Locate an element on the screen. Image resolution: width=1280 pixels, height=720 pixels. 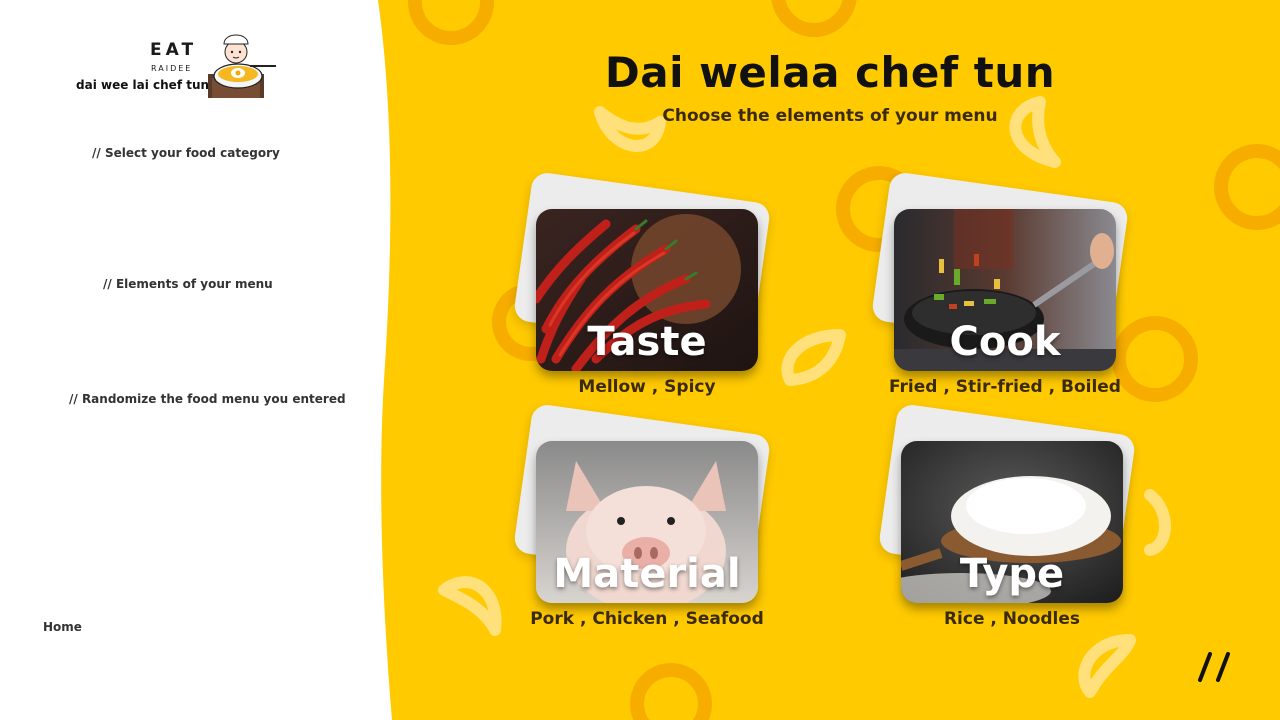
page-title: Dai welaa chef tun is located at coordinates (830, 72).